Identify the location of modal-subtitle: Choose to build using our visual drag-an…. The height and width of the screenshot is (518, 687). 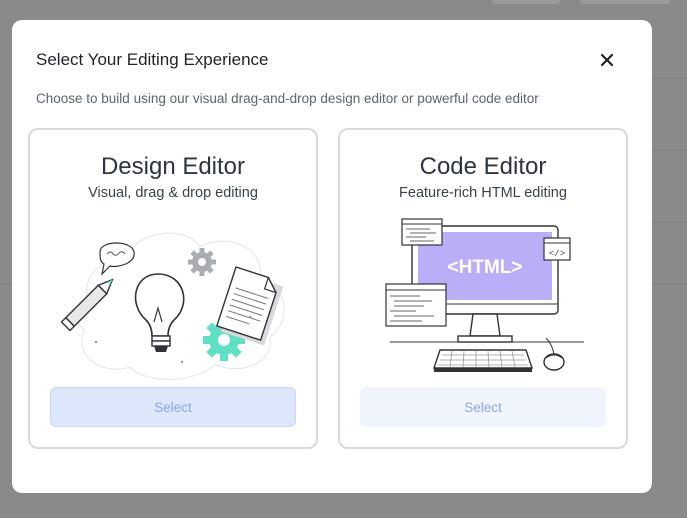
(287, 98).